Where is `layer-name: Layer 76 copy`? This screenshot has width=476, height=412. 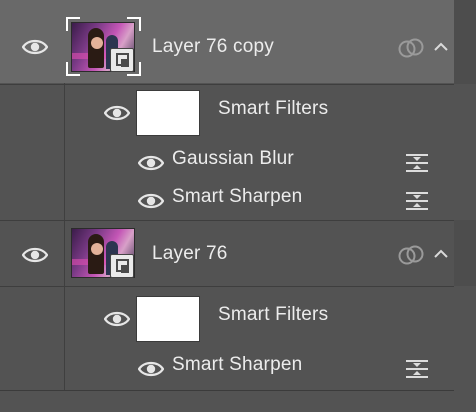 layer-name: Layer 76 copy is located at coordinates (213, 47).